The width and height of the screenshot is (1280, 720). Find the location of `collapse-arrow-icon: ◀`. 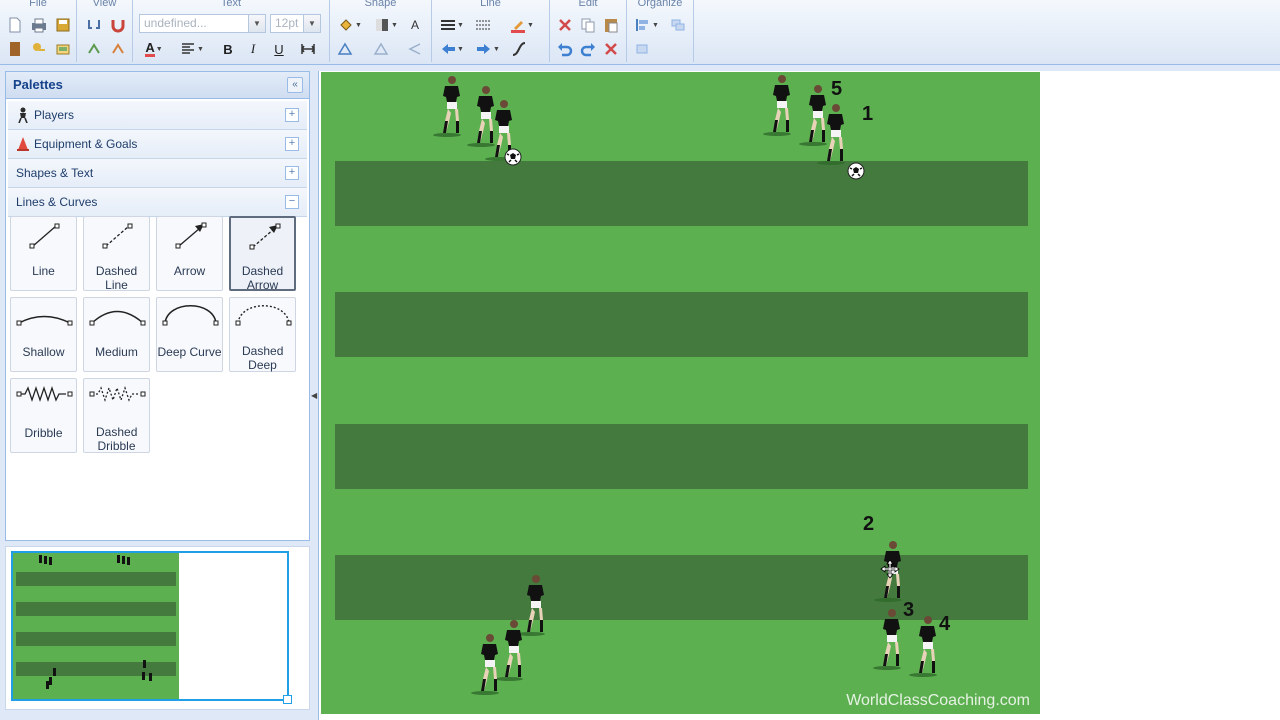

collapse-arrow-icon: ◀ is located at coordinates (314, 395).